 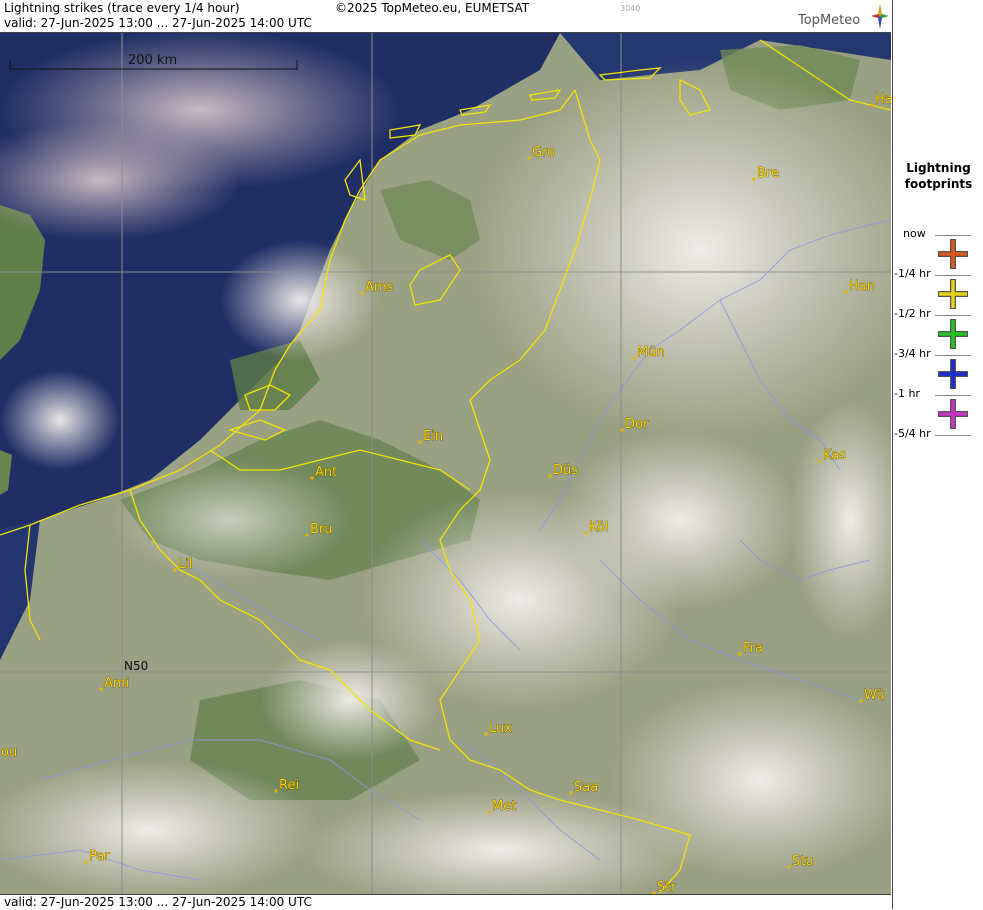 I want to click on city-marker: Mün, so click(x=648, y=352).